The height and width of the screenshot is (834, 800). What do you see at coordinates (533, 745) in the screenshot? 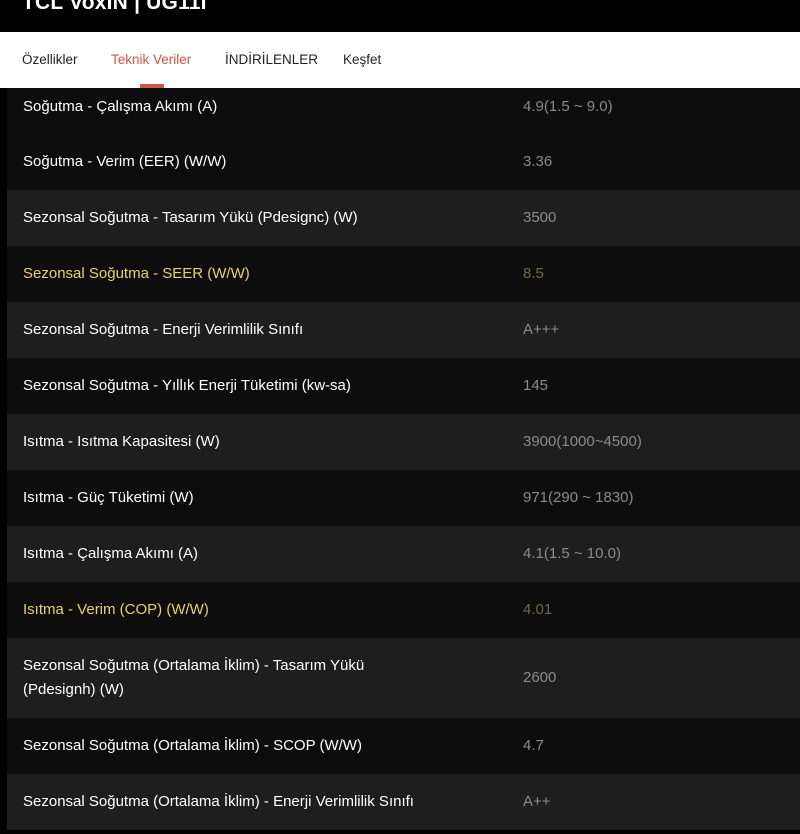
I see `spec-value: 4.7` at bounding box center [533, 745].